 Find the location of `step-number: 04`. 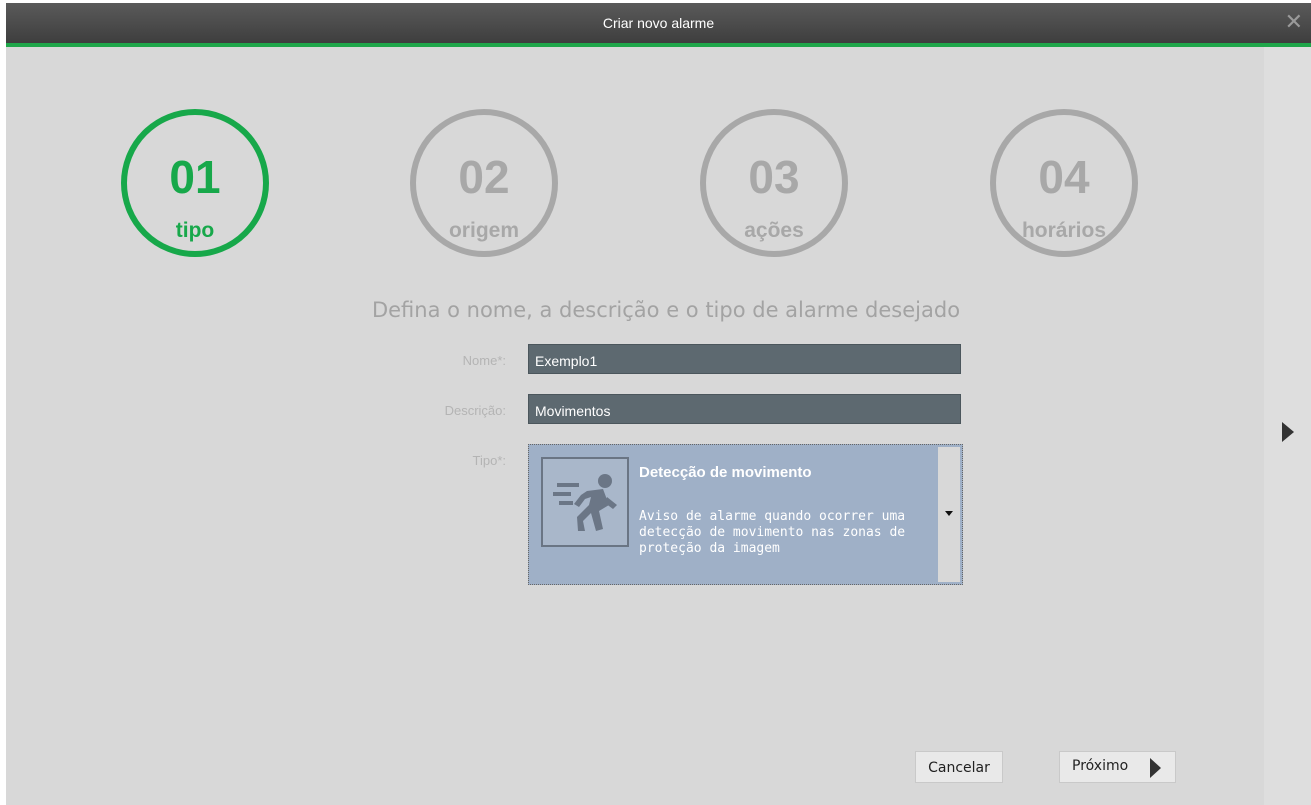

step-number: 04 is located at coordinates (1064, 177).